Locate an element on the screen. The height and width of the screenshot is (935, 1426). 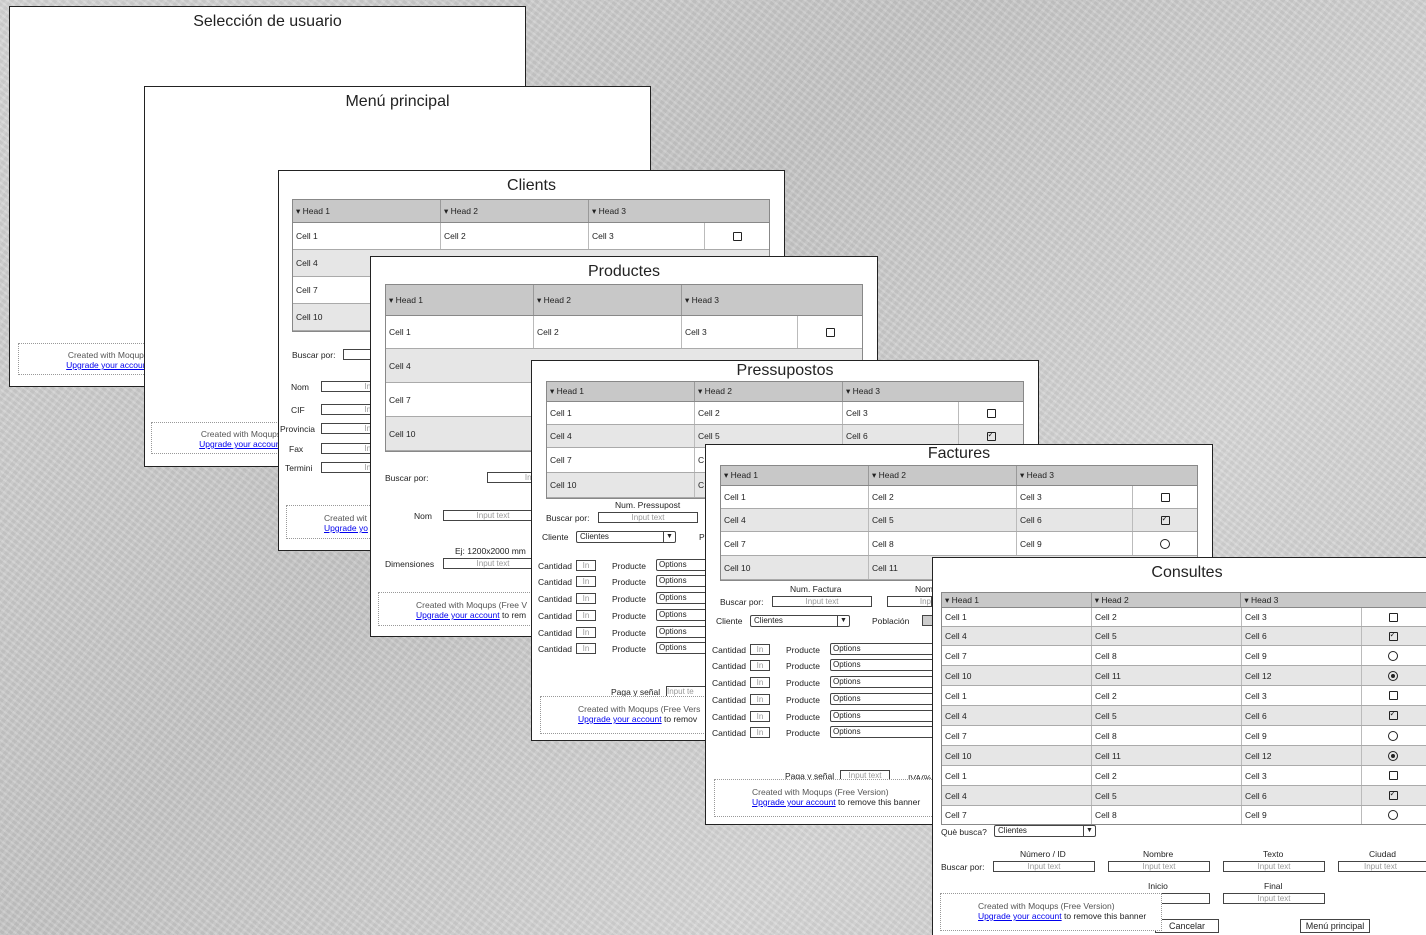
menu-principal-button: Menú principal is located at coordinates (1335, 926).